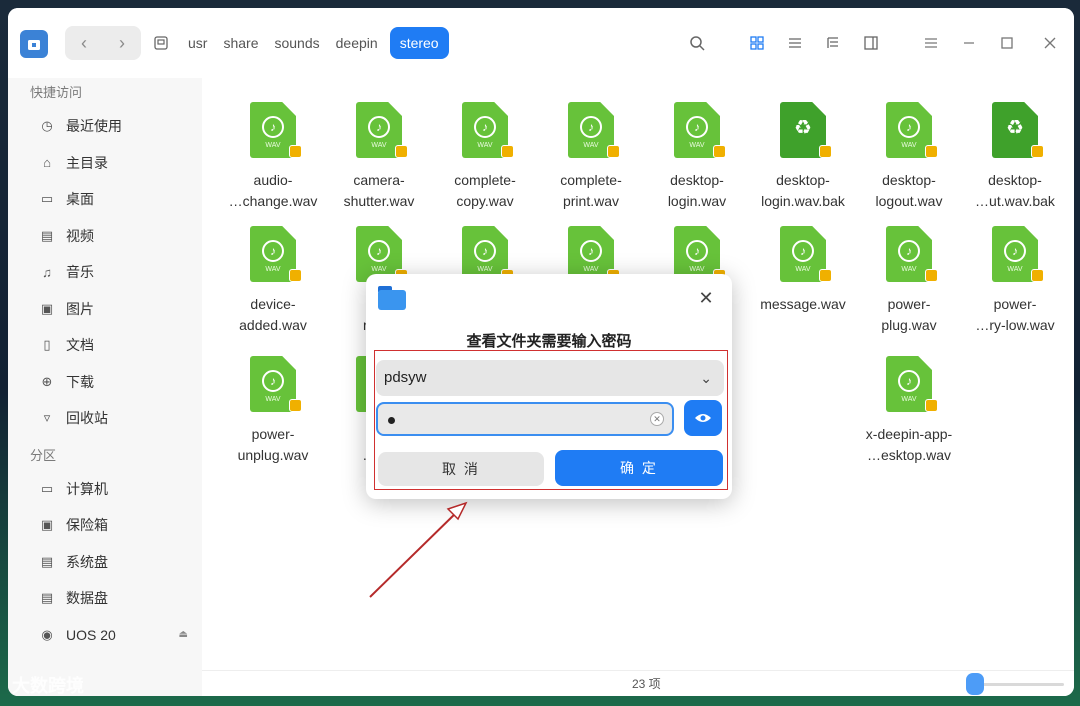  Describe the element at coordinates (273, 325) in the screenshot. I see `file-name-line2: added.wav` at that location.